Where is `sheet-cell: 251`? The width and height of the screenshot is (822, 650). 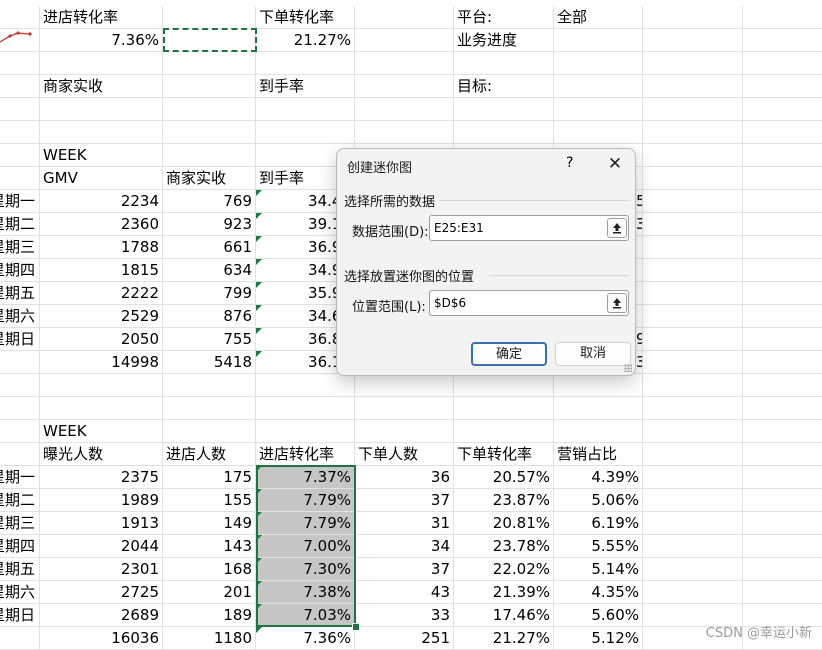 sheet-cell: 251 is located at coordinates (404, 638).